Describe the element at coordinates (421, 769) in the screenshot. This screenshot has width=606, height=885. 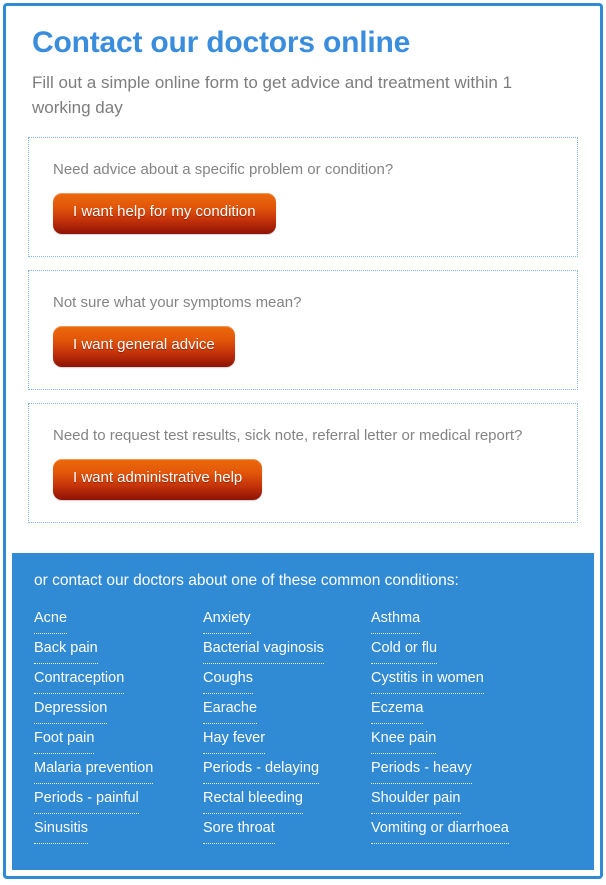
I see `condition-link: Periods - heavy` at that location.